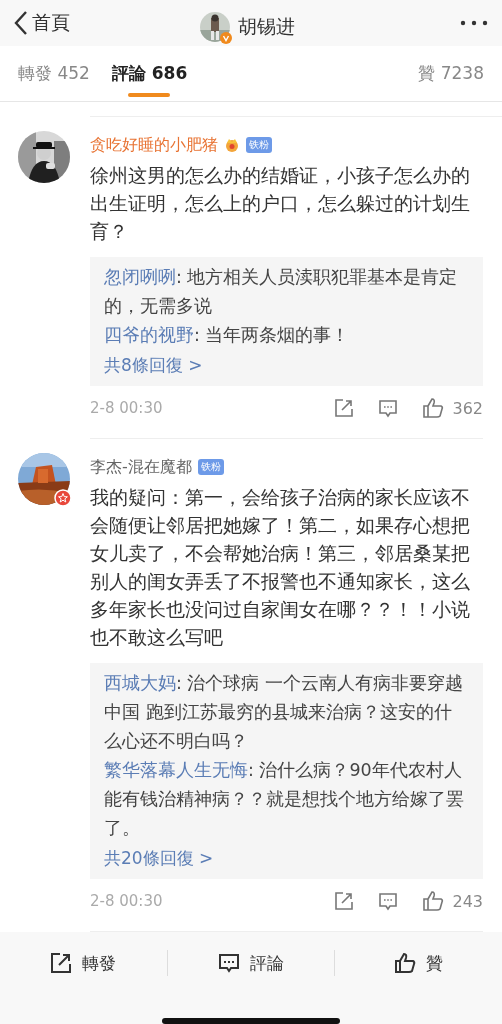 The width and height of the screenshot is (502, 1024). I want to click on comment-text: 我的疑问：第一，会给孩子治病的家长应该不会随便让邻居把她嫁了！第二，如果存心想把女儿卖了，不会帮她治病！第三，邻居桑某把别人的闺女弄丢了不报警也不通知家长，这么多年家长也没问过自家闺女在哪？？！！小说也不敢这么写吧, so click(280, 567).